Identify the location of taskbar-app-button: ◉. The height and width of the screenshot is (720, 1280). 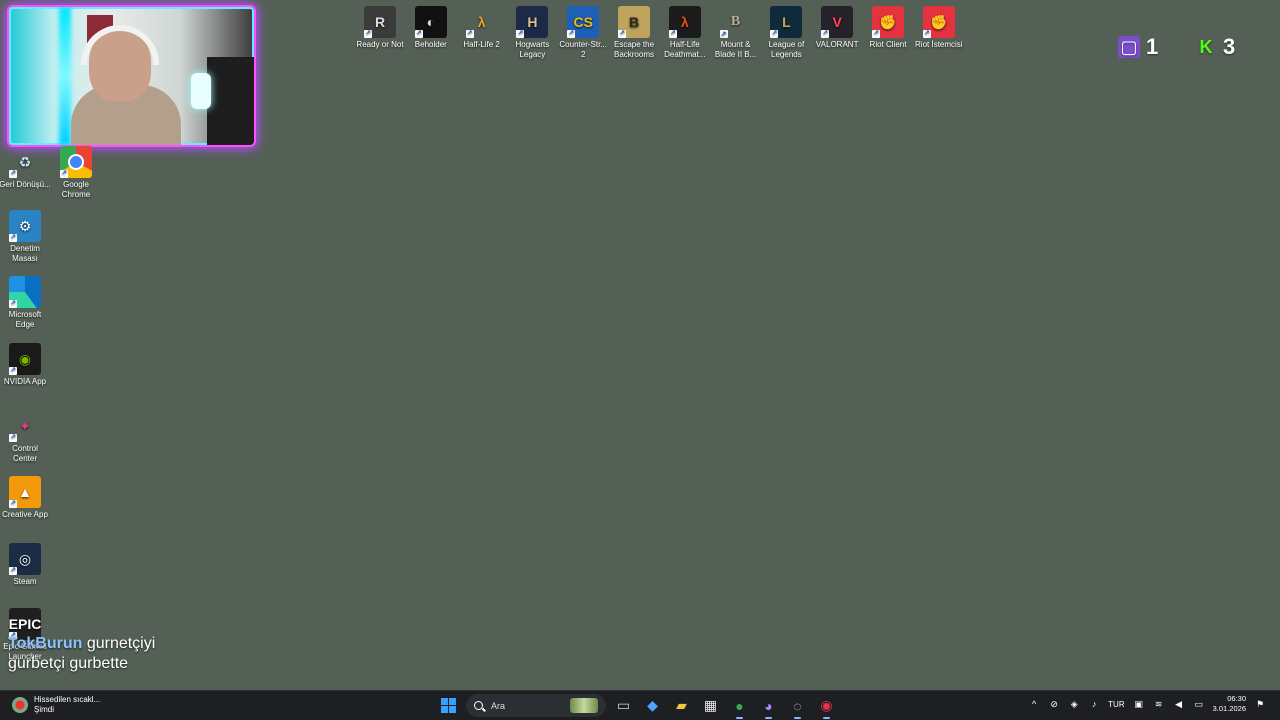
(826, 706).